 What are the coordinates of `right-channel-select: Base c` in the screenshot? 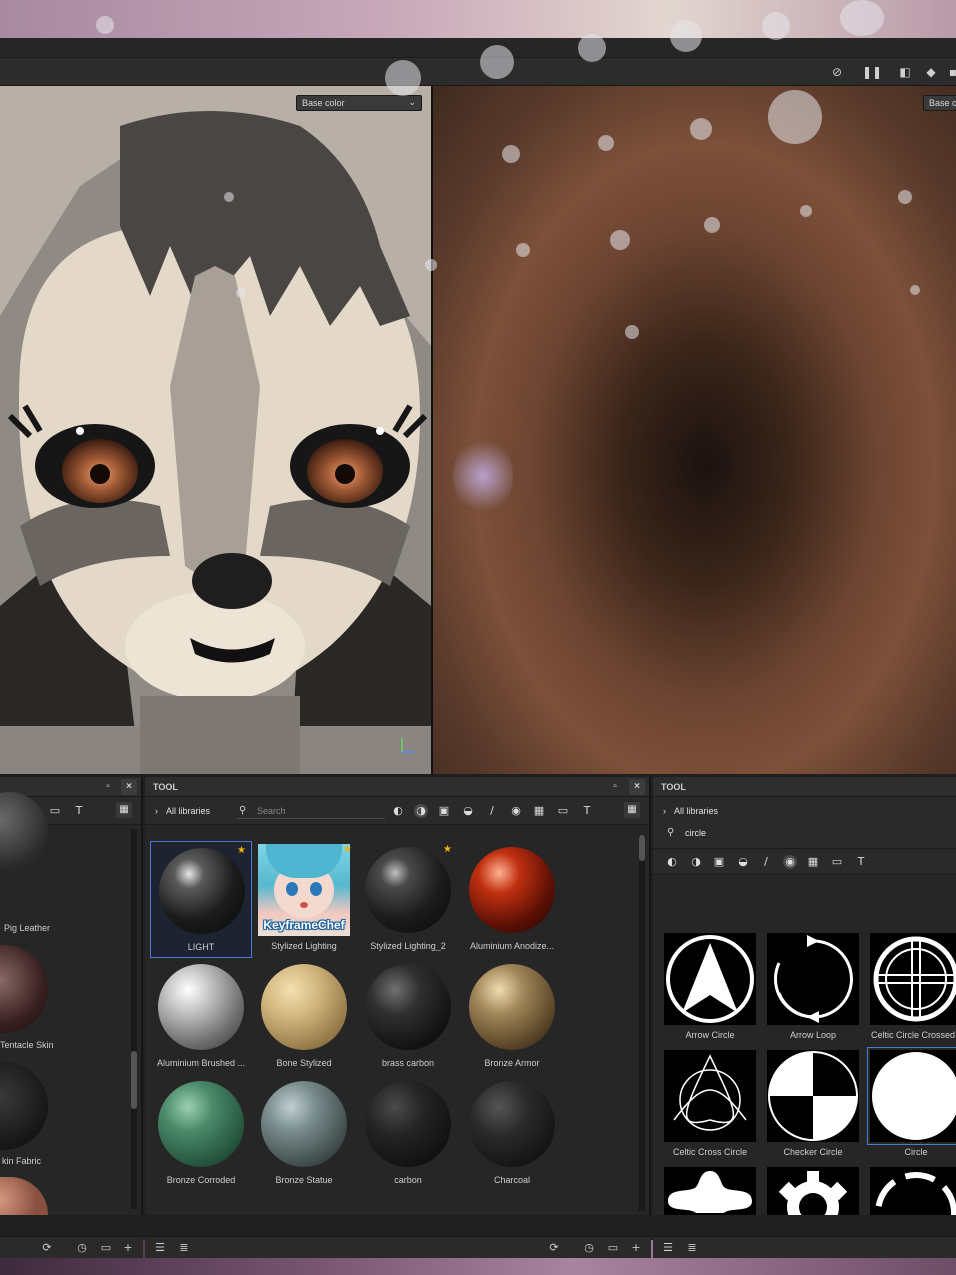 It's located at (939, 103).